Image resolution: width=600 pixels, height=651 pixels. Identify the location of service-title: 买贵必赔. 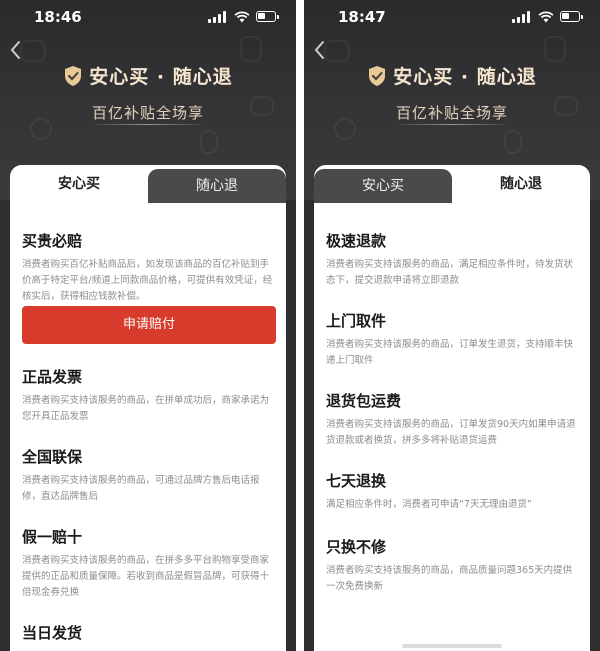
(52, 241).